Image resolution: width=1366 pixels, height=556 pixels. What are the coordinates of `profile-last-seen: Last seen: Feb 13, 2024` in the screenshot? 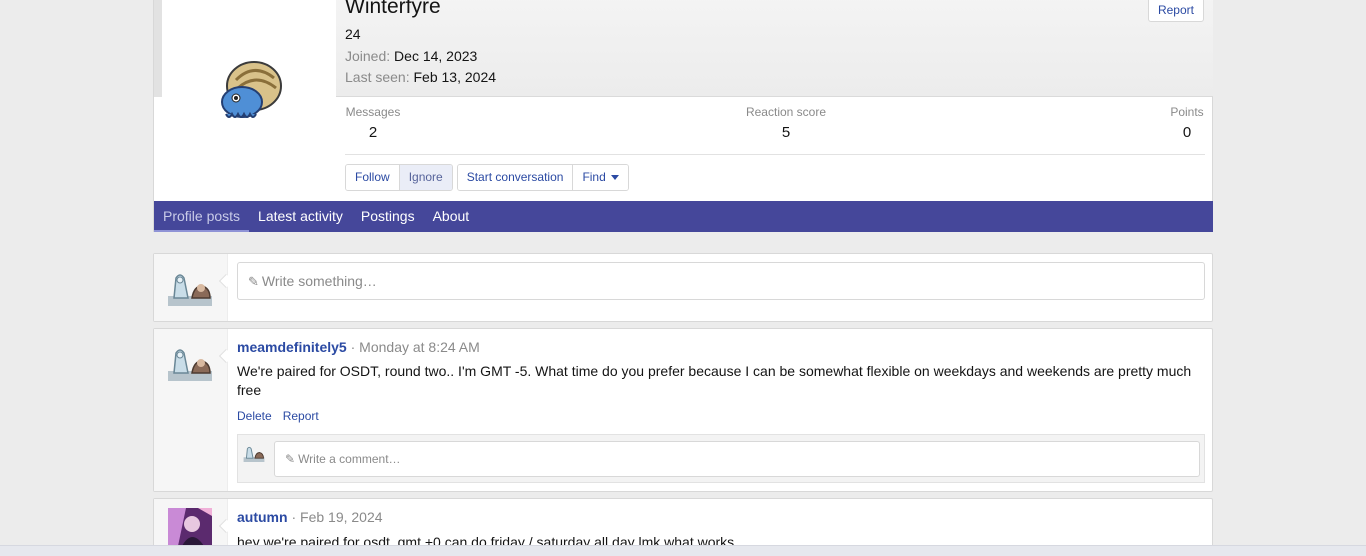 It's located at (420, 77).